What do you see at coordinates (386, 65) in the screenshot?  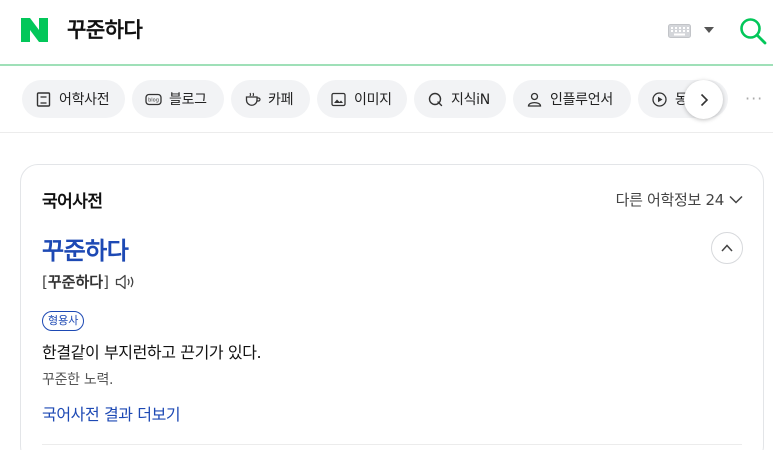 I see `header-divider` at bounding box center [386, 65].